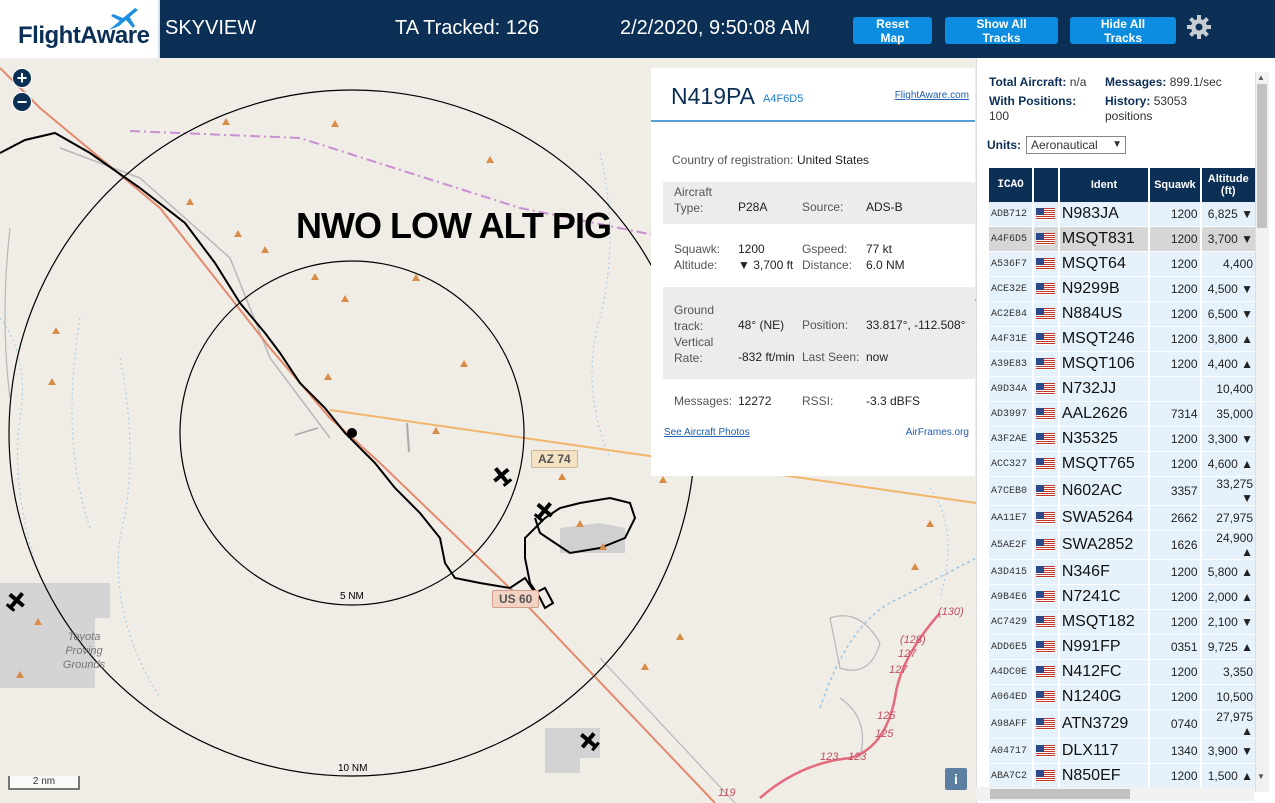  I want to click on last-seen-value: now, so click(877, 357).